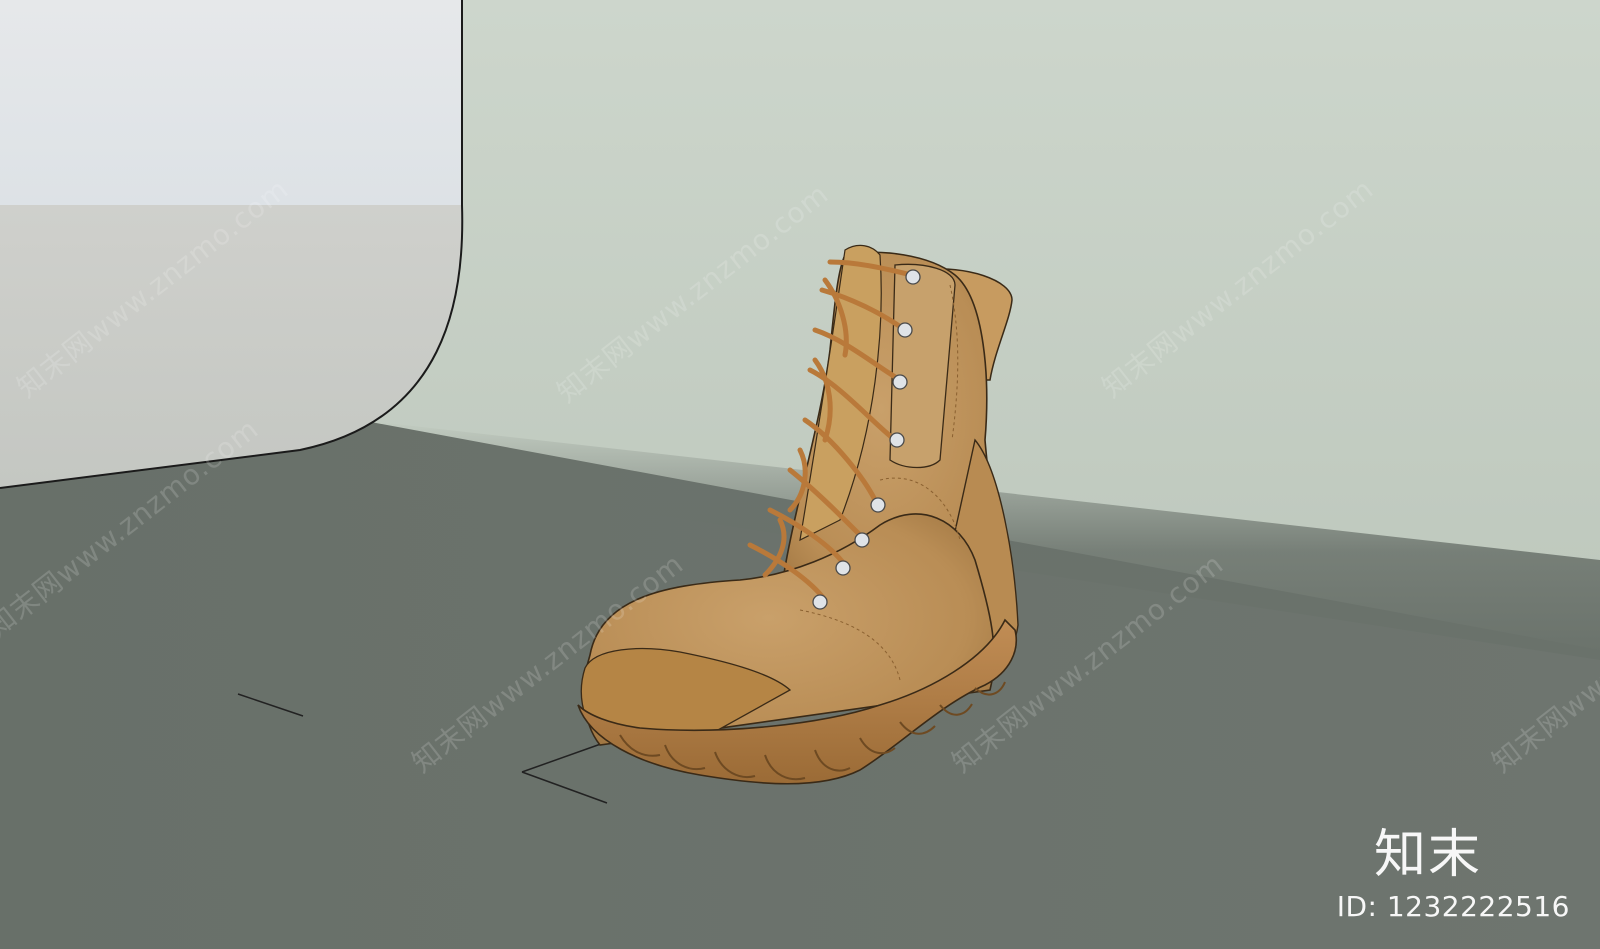  What do you see at coordinates (1453, 906) in the screenshot?
I see `model-id-label: ID: 1232222516` at bounding box center [1453, 906].